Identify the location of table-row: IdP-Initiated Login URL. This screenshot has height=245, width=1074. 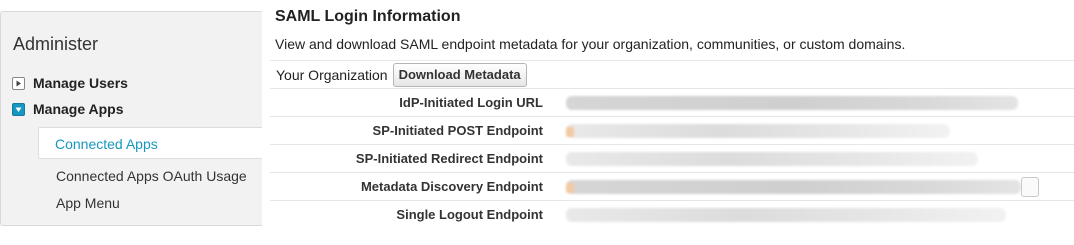
(672, 102).